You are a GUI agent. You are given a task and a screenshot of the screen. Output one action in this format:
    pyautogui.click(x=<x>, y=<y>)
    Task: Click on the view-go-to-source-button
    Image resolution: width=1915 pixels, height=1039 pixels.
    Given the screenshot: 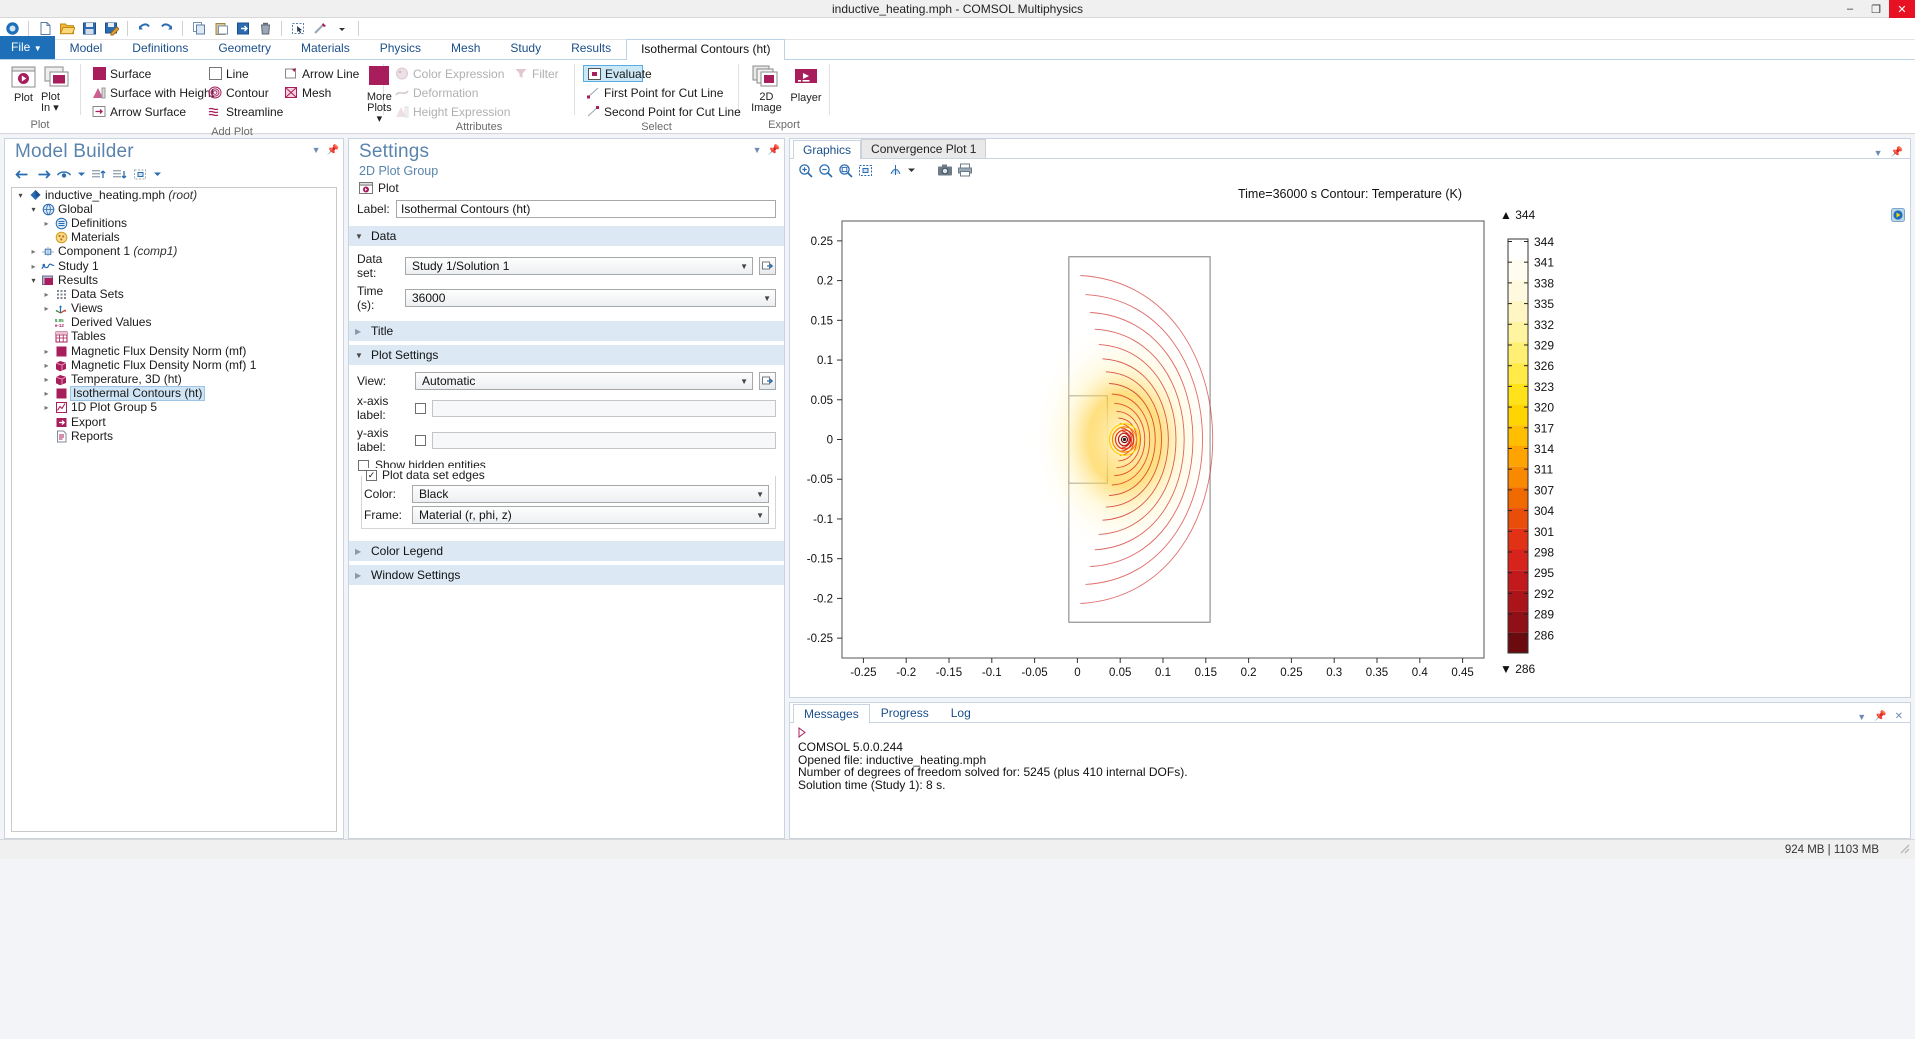 What is the action you would take?
    pyautogui.click(x=767, y=381)
    